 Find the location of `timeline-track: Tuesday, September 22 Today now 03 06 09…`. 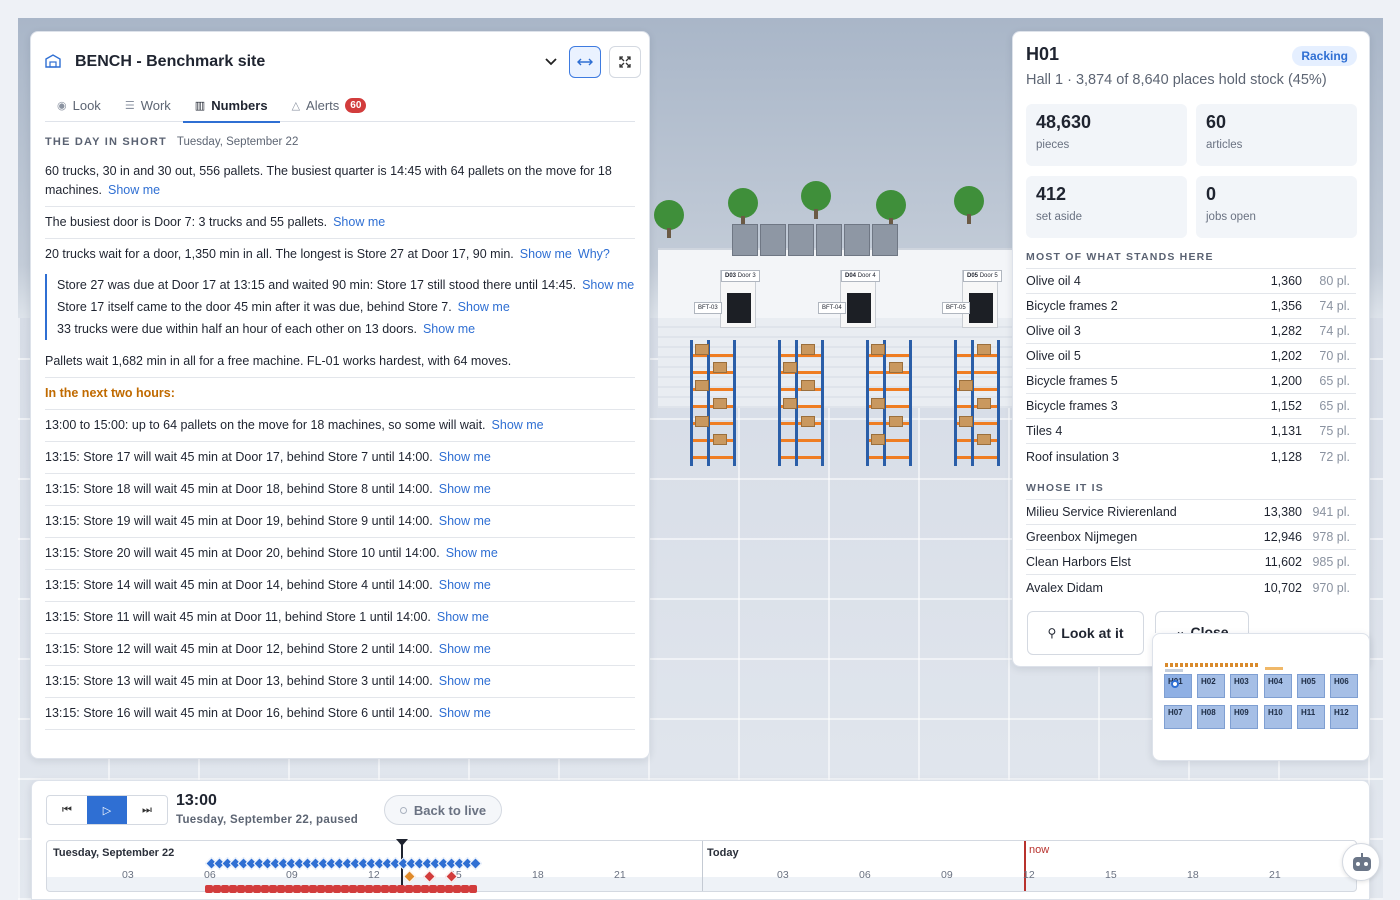

timeline-track: Tuesday, September 22 Today now 03 06 09… is located at coordinates (701, 866).